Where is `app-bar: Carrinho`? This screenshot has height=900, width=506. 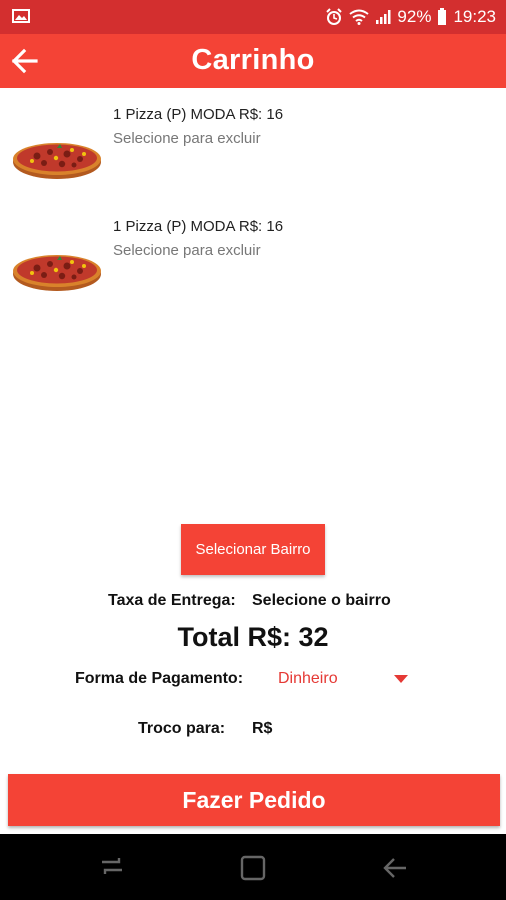
app-bar: Carrinho is located at coordinates (253, 61).